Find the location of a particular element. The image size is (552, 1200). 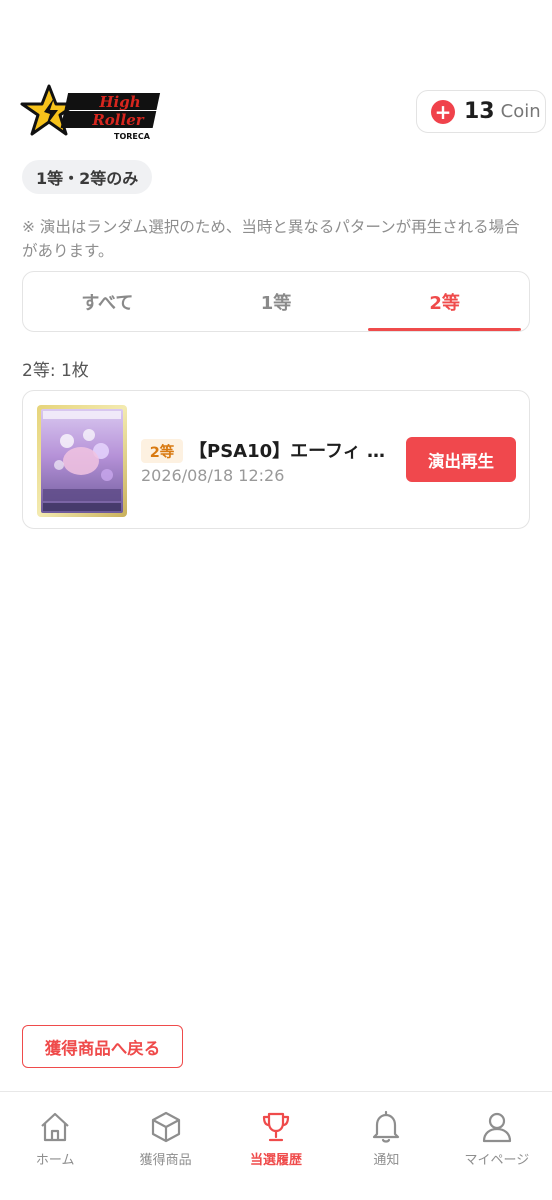

item-date: 2026/08/18 12:26 is located at coordinates (213, 475).